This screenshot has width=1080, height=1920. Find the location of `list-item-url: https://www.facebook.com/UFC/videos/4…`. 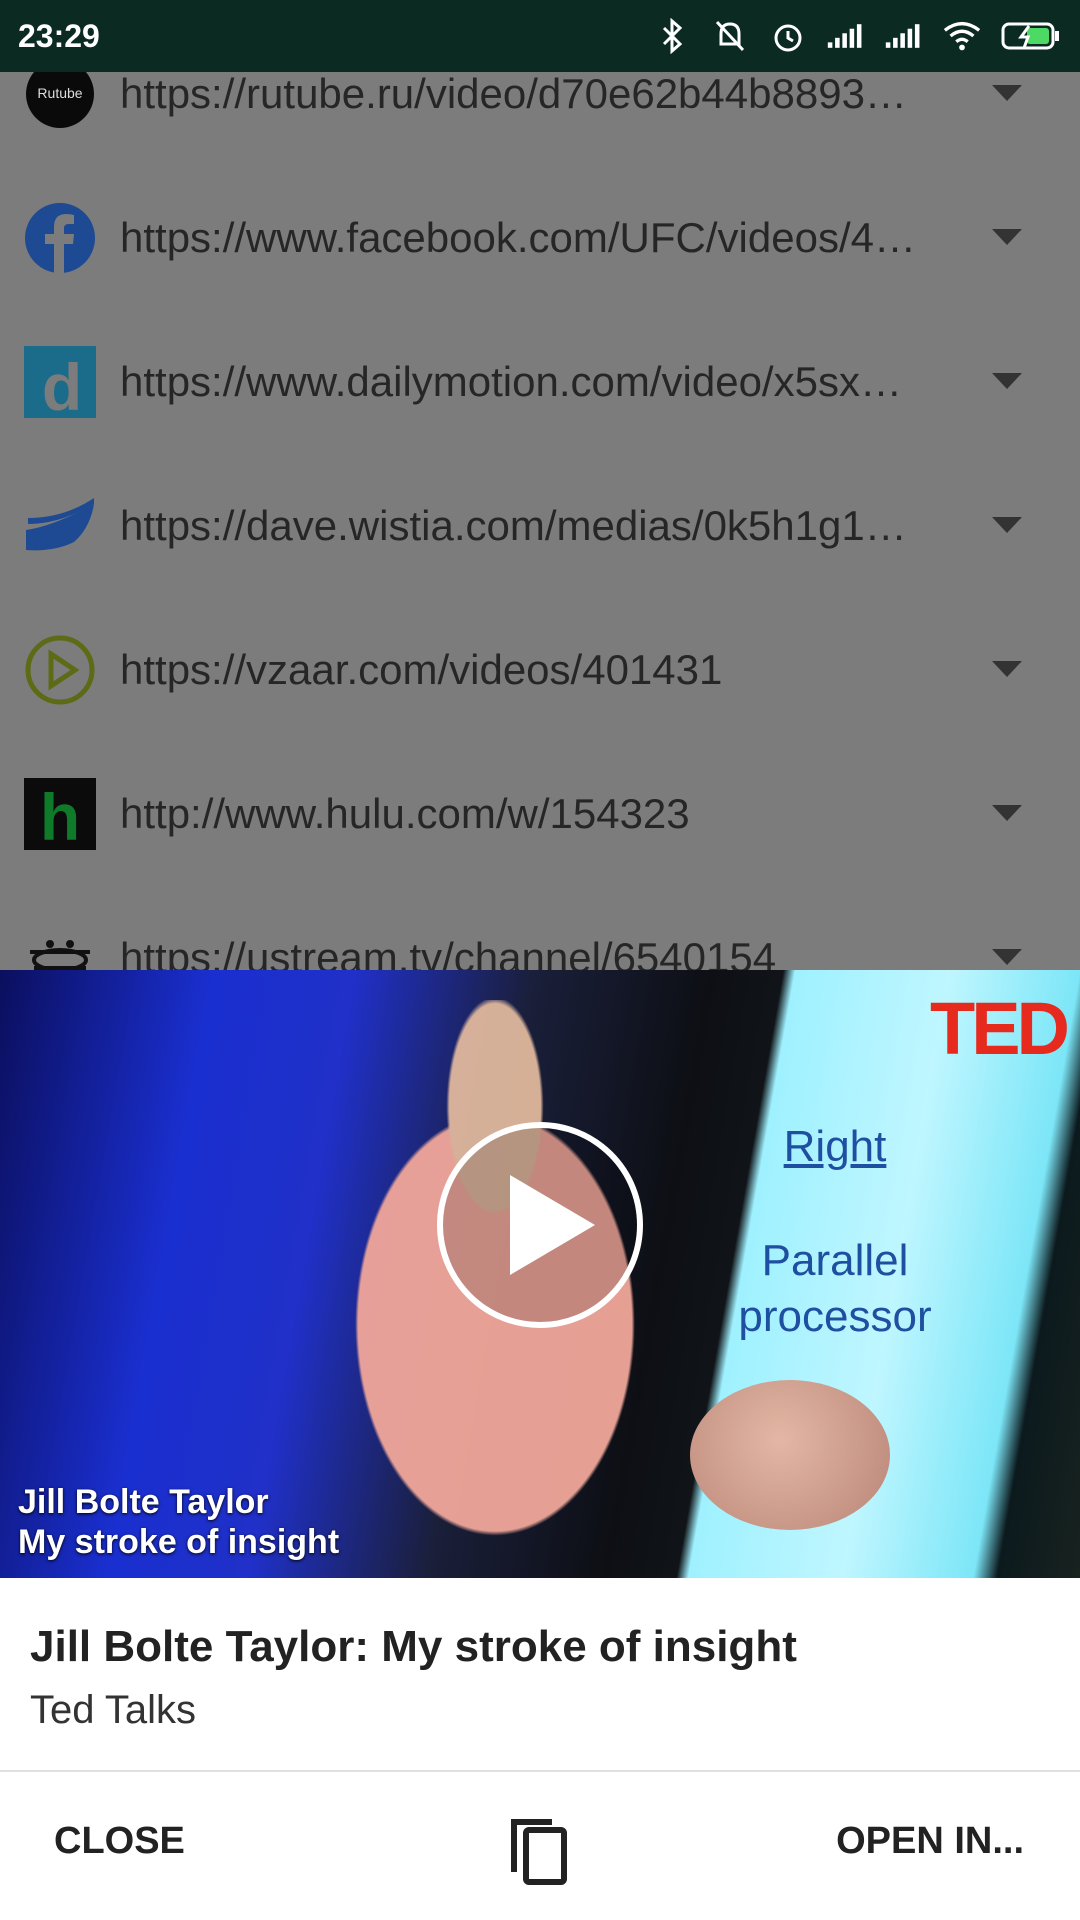

list-item-url: https://www.facebook.com/UFC/videos/4… is located at coordinates (518, 237).